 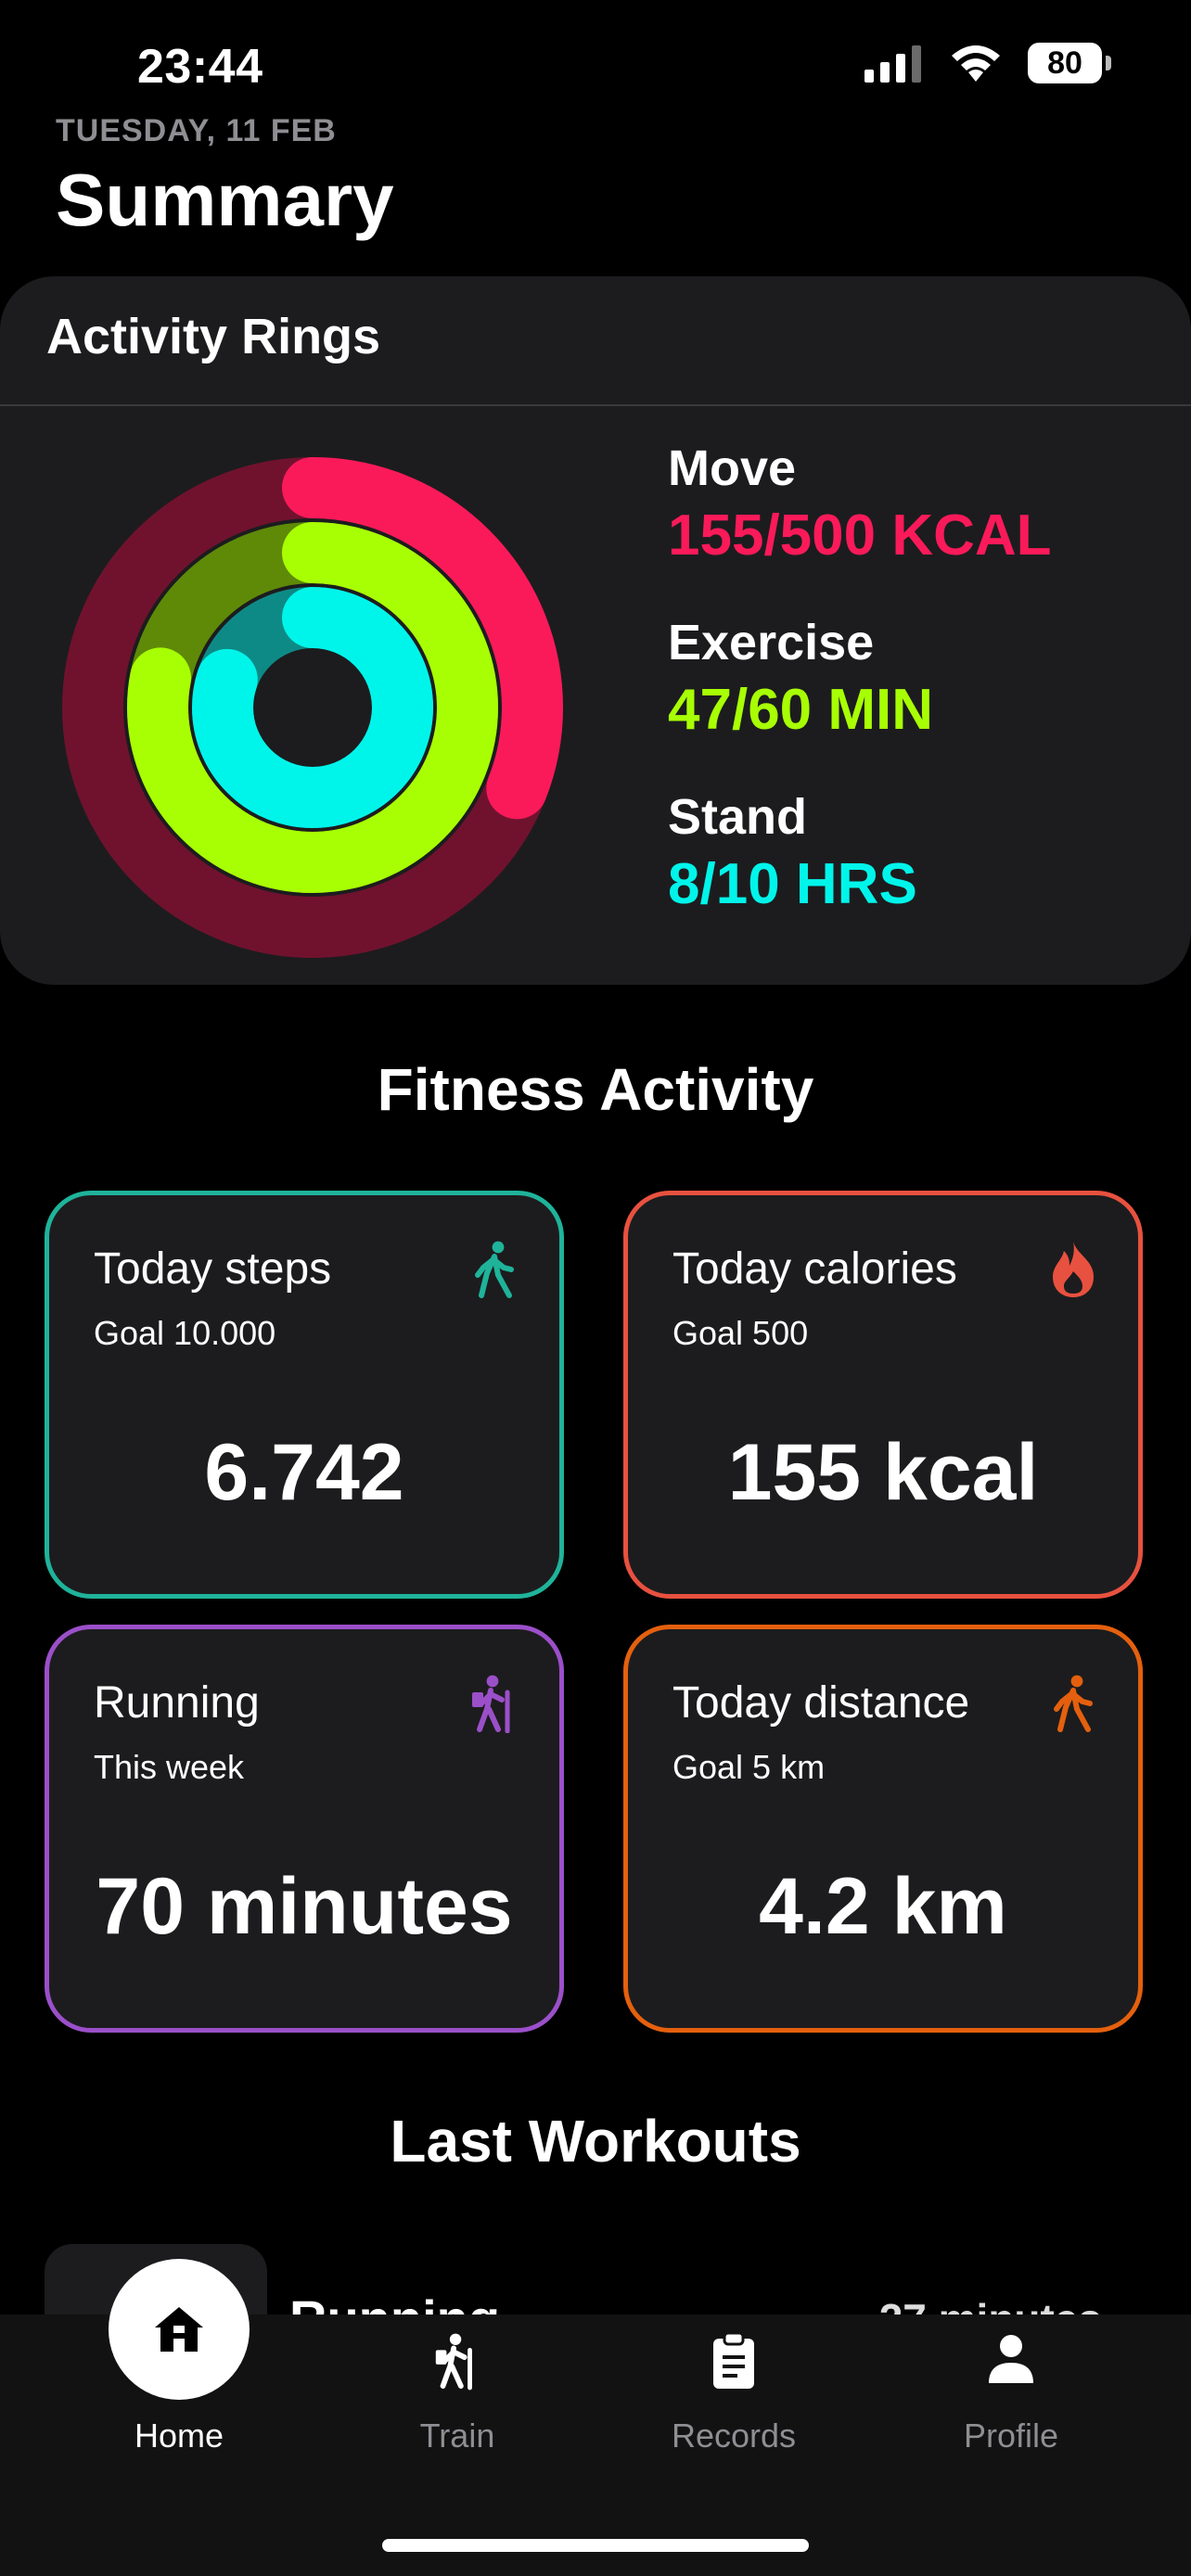 I want to click on battery-indicator: 80, so click(x=1069, y=63).